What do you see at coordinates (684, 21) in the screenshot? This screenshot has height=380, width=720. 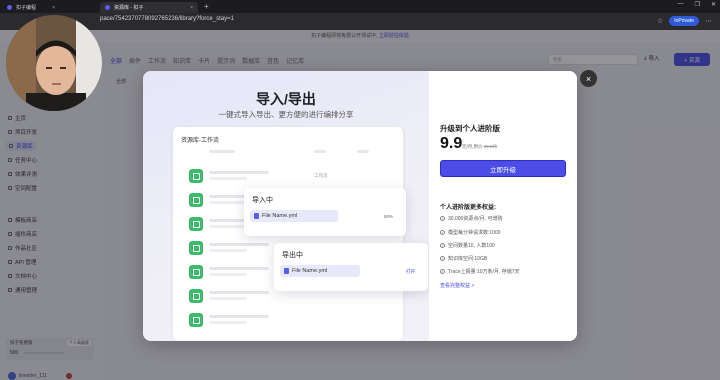 I see `inprivate-badge: InPrivate` at bounding box center [684, 21].